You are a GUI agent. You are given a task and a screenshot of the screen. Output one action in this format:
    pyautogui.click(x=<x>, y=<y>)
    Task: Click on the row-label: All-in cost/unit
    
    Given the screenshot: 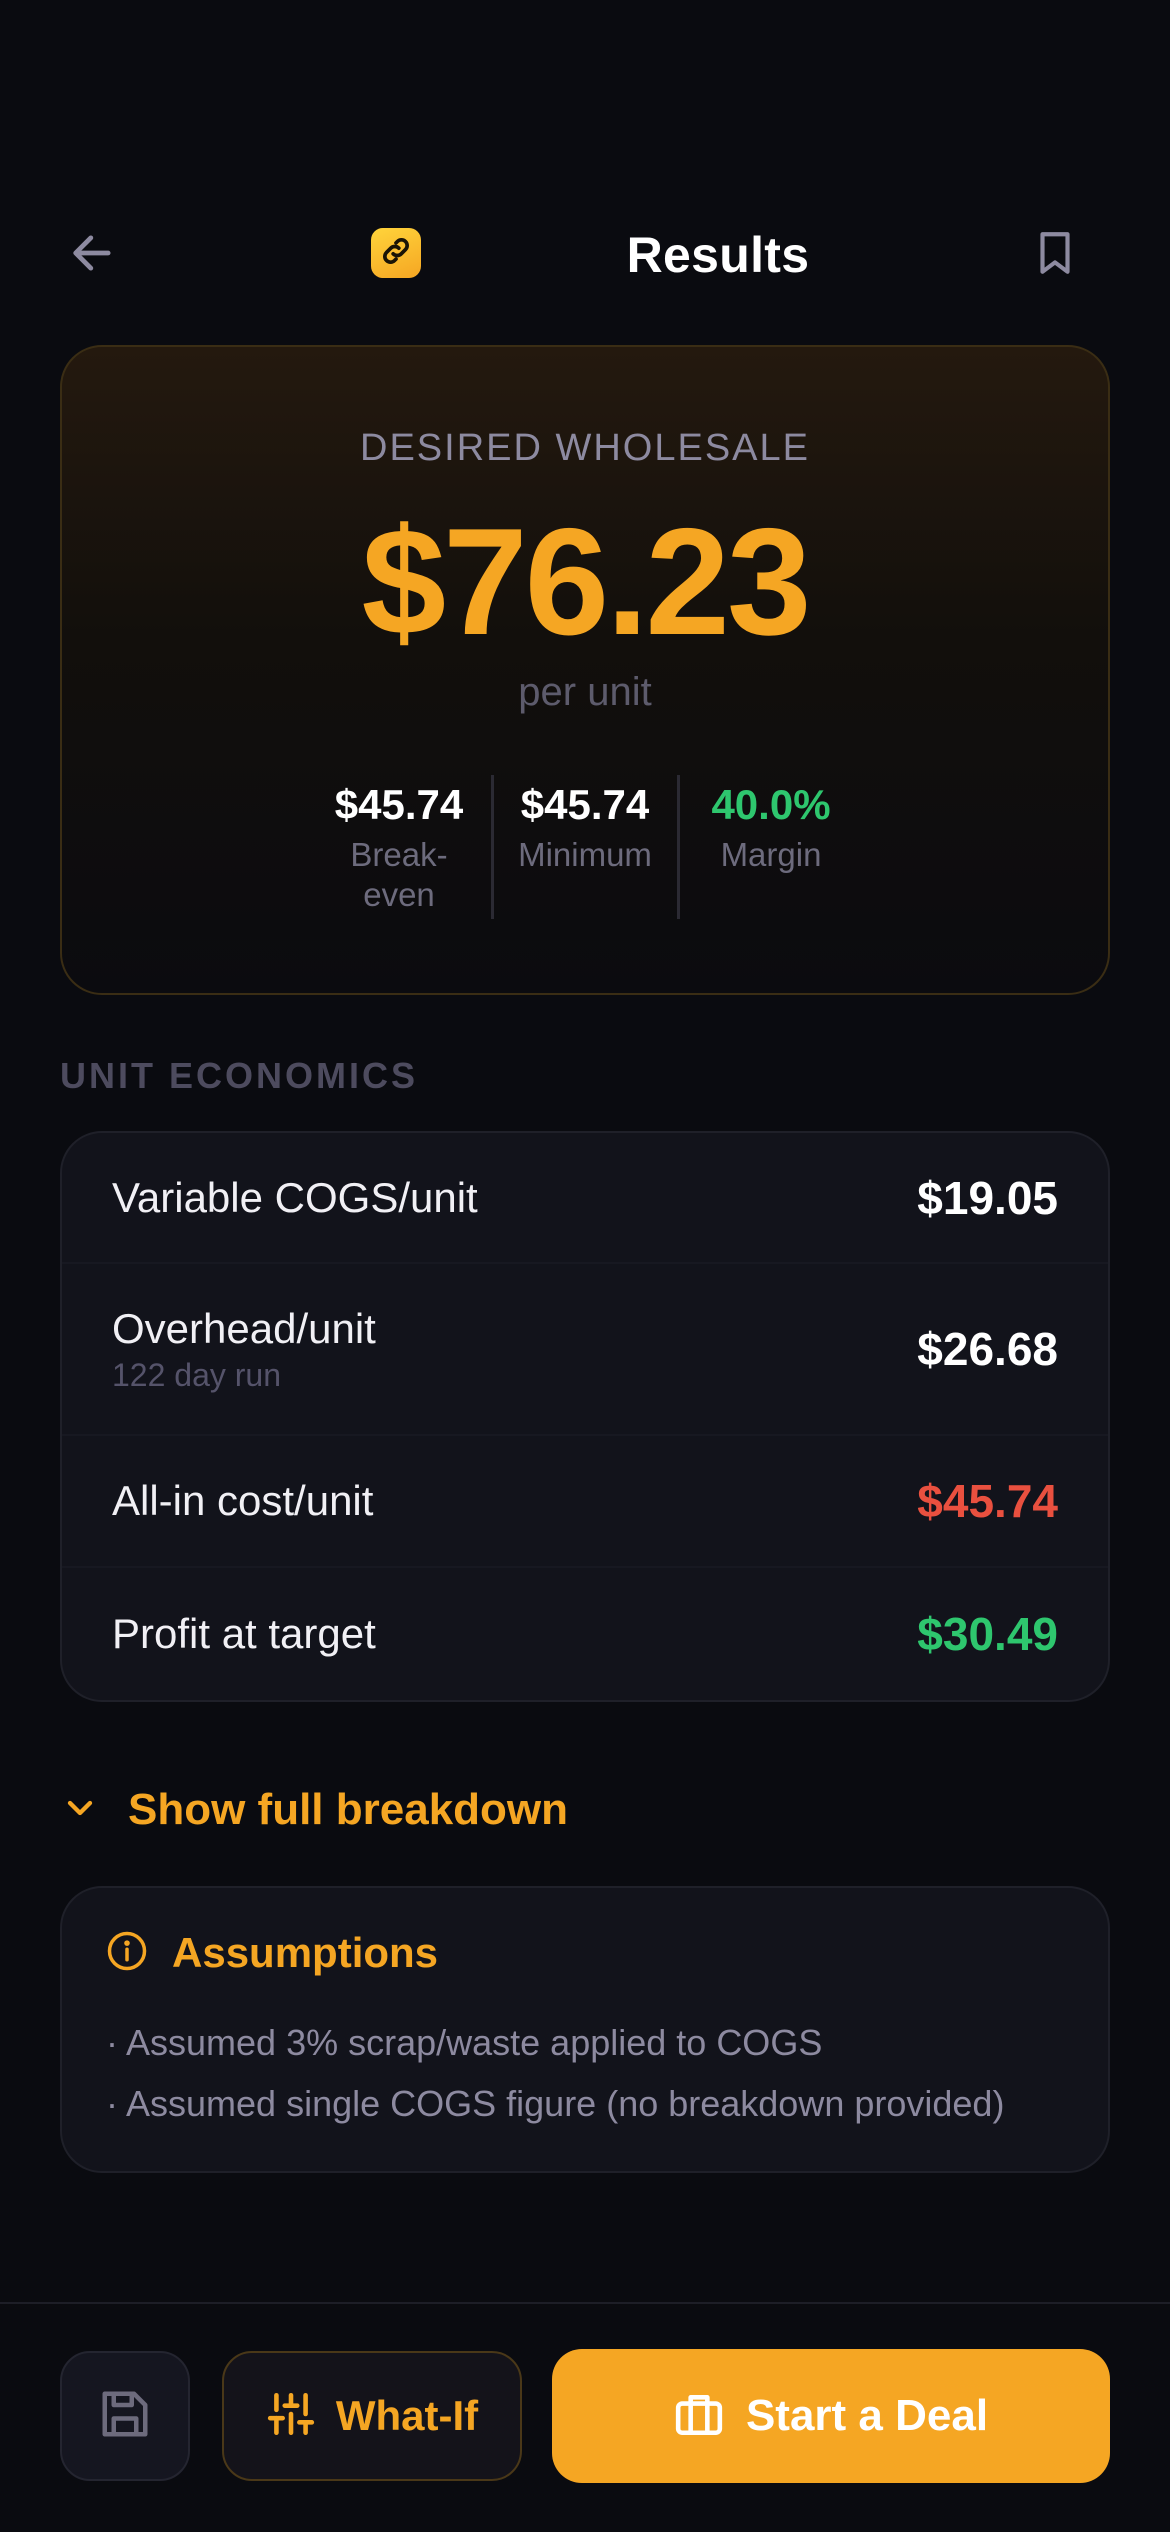 What is the action you would take?
    pyautogui.click(x=243, y=1500)
    